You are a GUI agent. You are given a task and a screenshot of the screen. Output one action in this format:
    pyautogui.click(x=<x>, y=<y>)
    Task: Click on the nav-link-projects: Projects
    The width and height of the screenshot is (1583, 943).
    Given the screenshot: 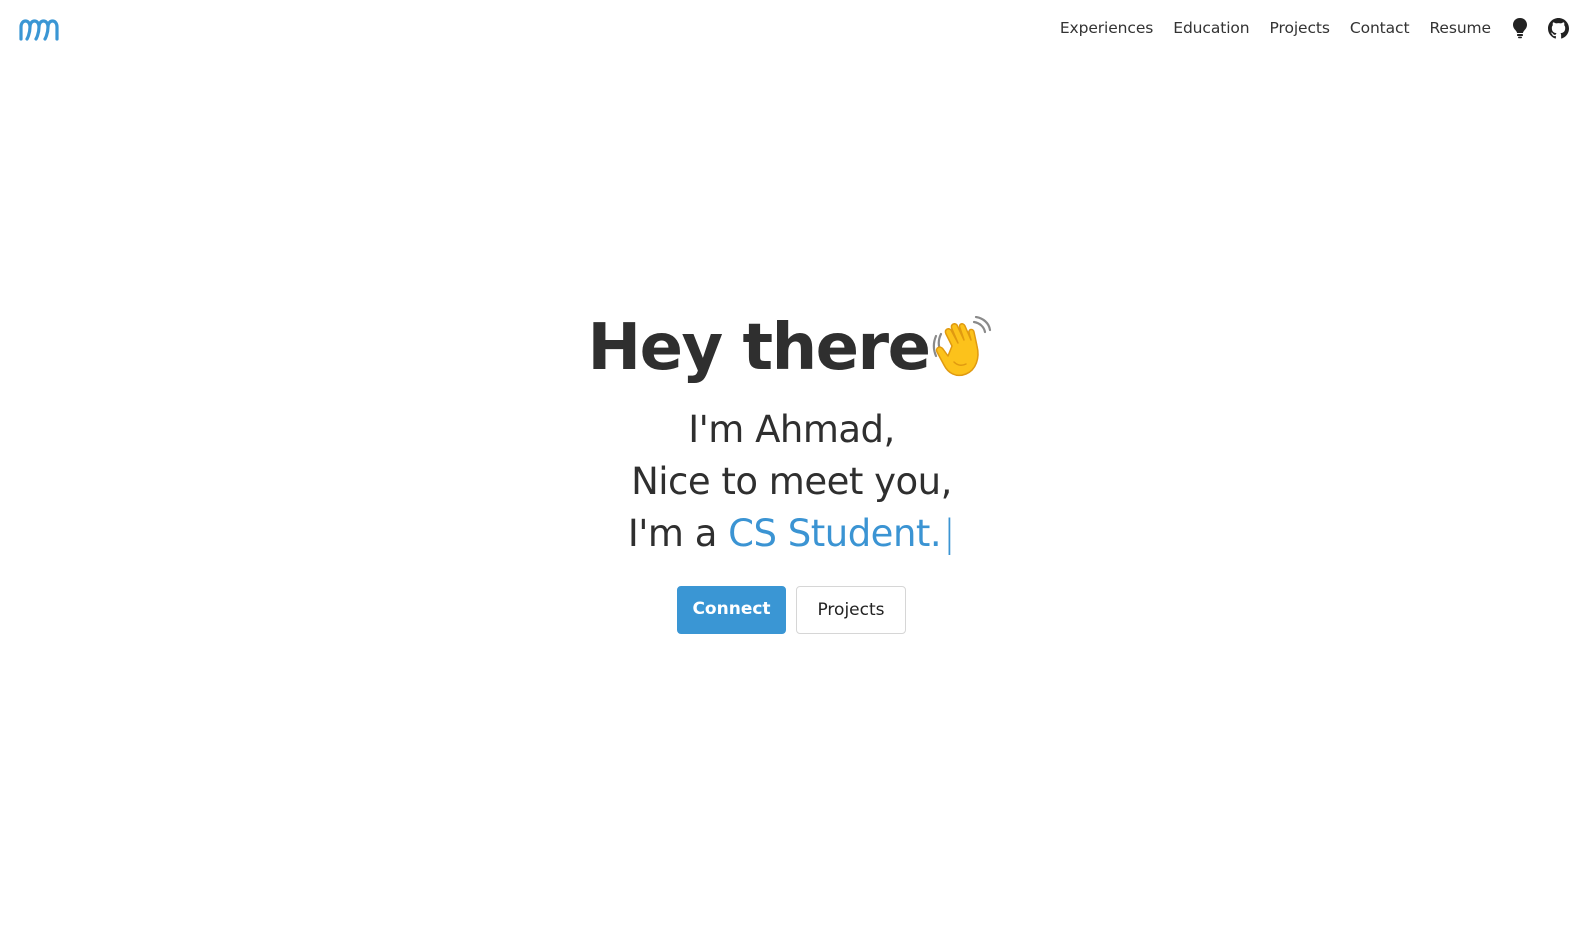 What is the action you would take?
    pyautogui.click(x=1300, y=28)
    